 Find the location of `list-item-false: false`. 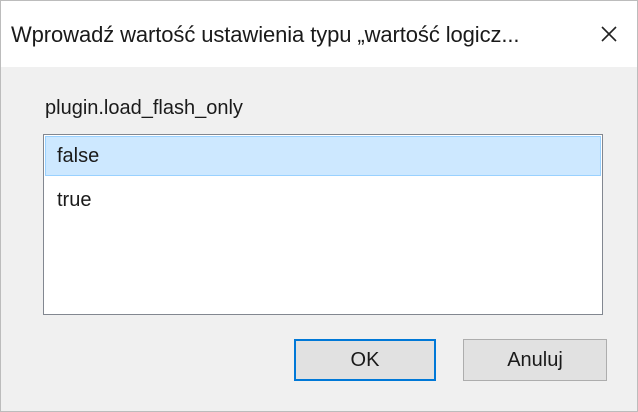

list-item-false: false is located at coordinates (323, 156).